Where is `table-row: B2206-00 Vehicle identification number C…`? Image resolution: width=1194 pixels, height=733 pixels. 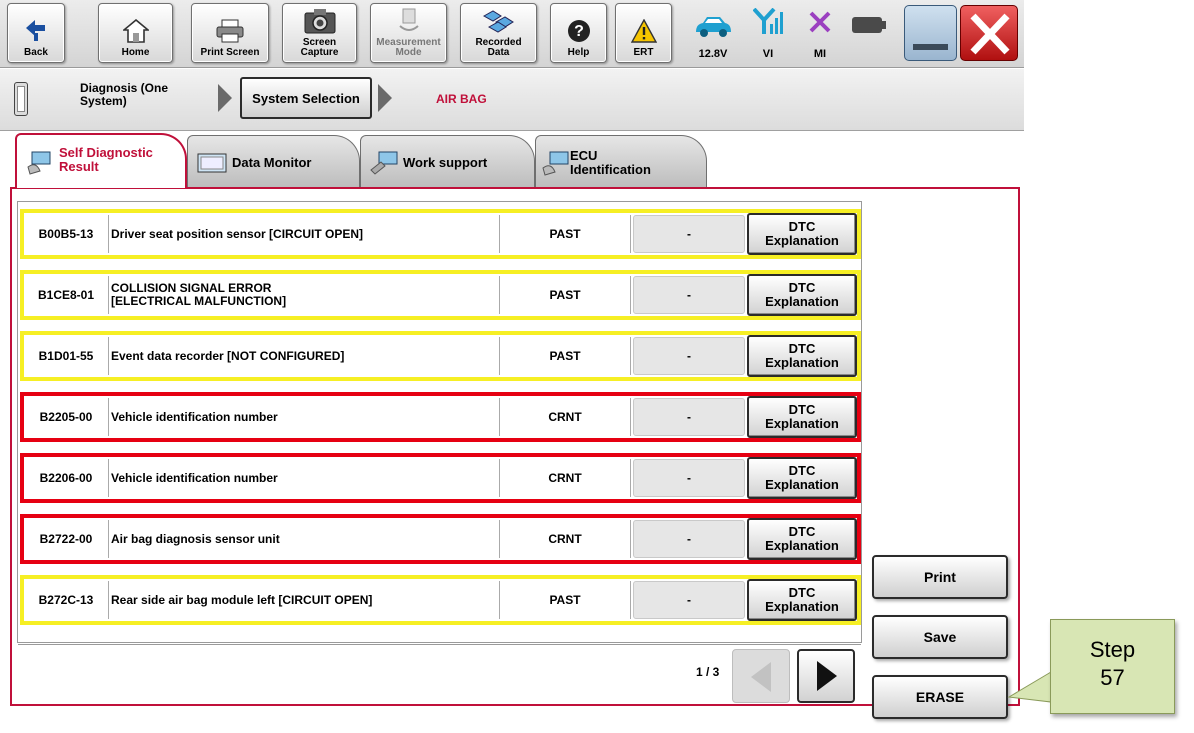
table-row: B2206-00 Vehicle identification number C… is located at coordinates (440, 478).